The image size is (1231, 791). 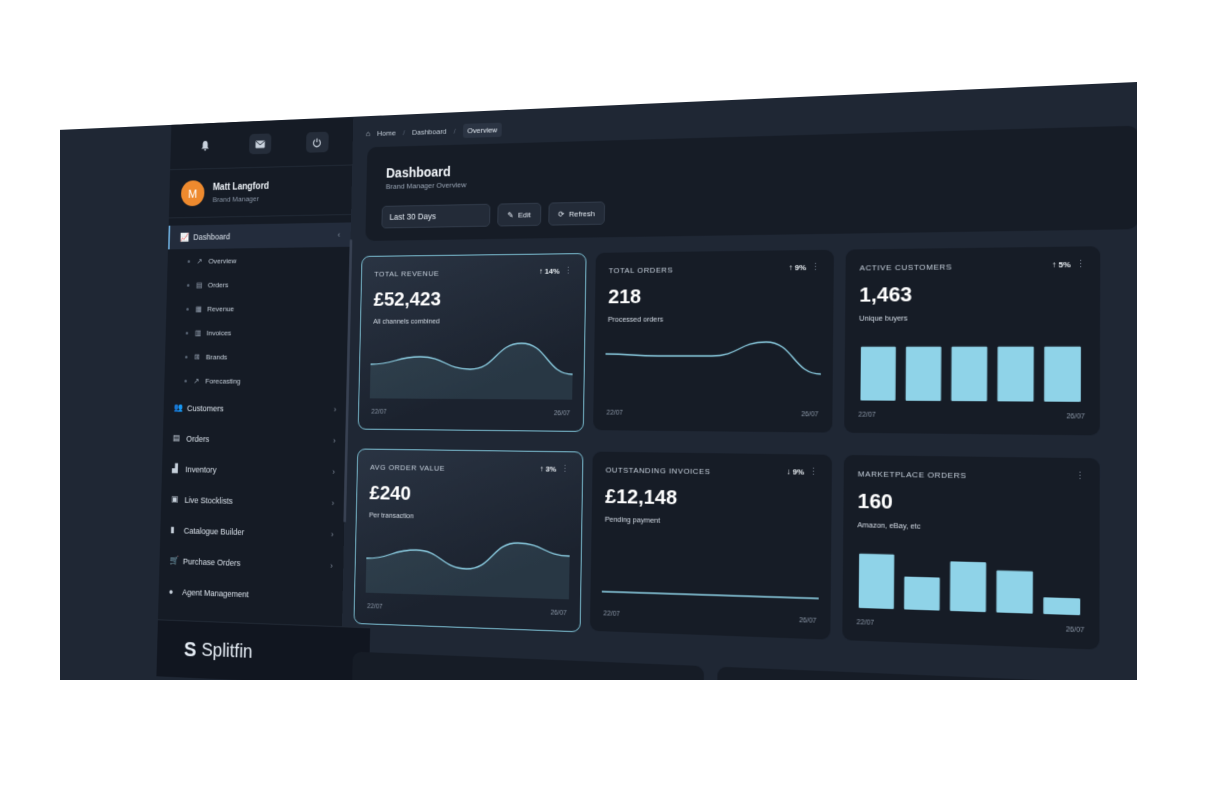 I want to click on card-caption: Unique buyers, so click(x=883, y=318).